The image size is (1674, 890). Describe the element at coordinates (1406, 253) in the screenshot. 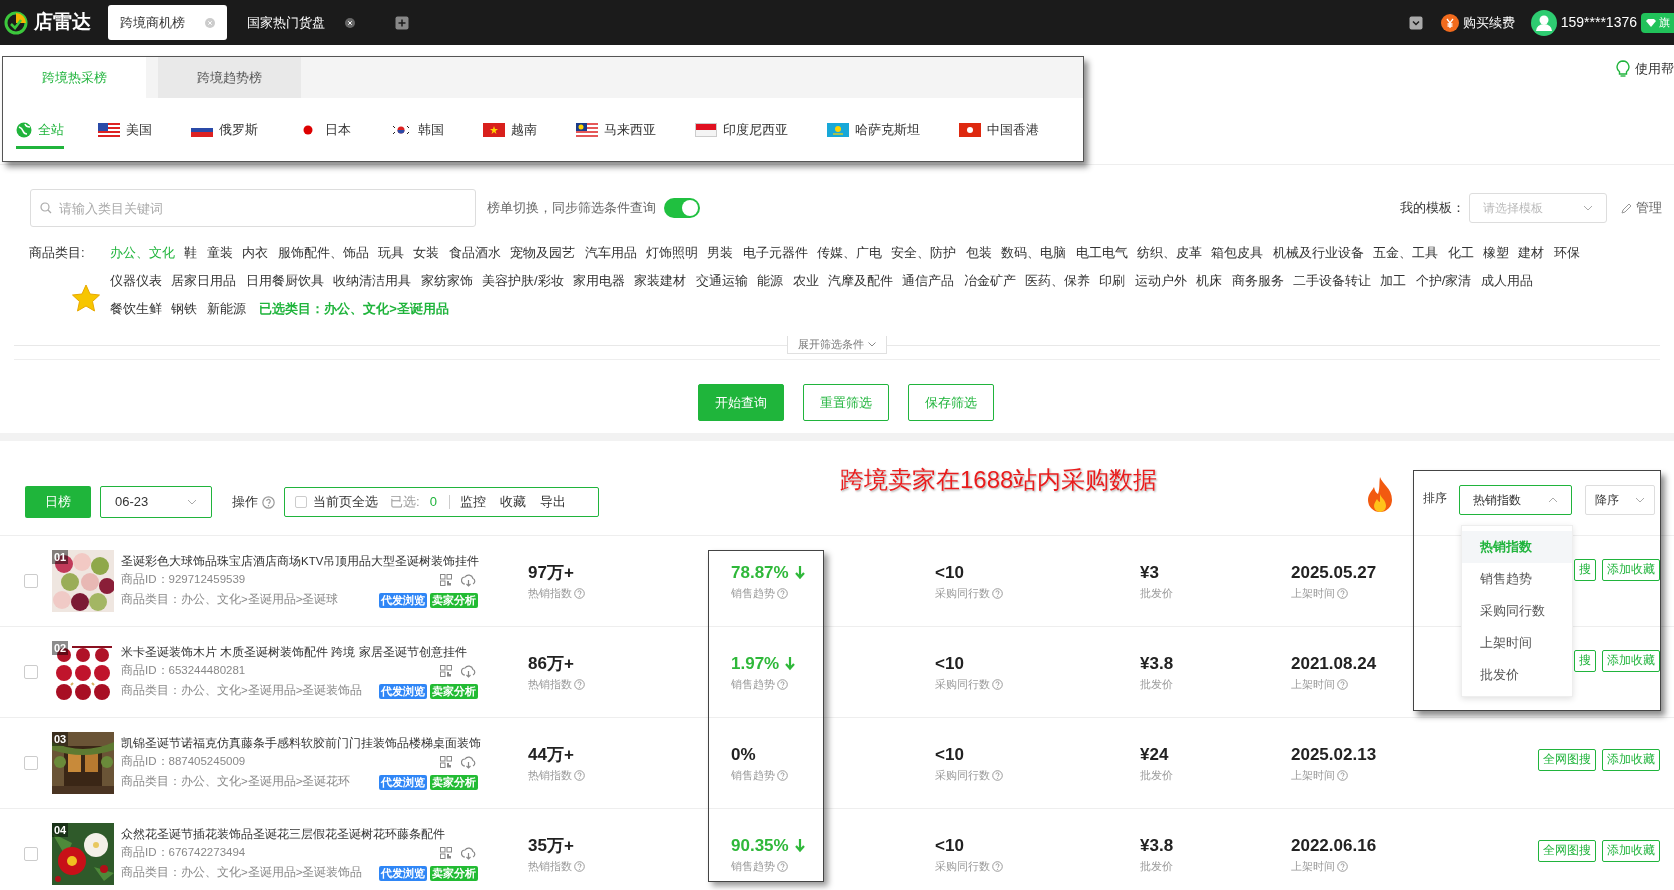

I see `category-item: 五金、工具` at that location.